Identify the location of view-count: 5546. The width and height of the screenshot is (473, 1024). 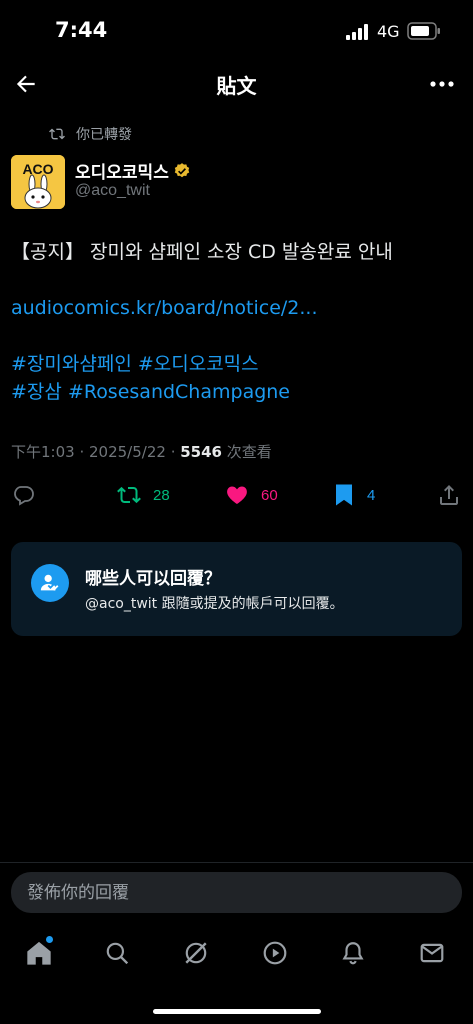
(201, 452).